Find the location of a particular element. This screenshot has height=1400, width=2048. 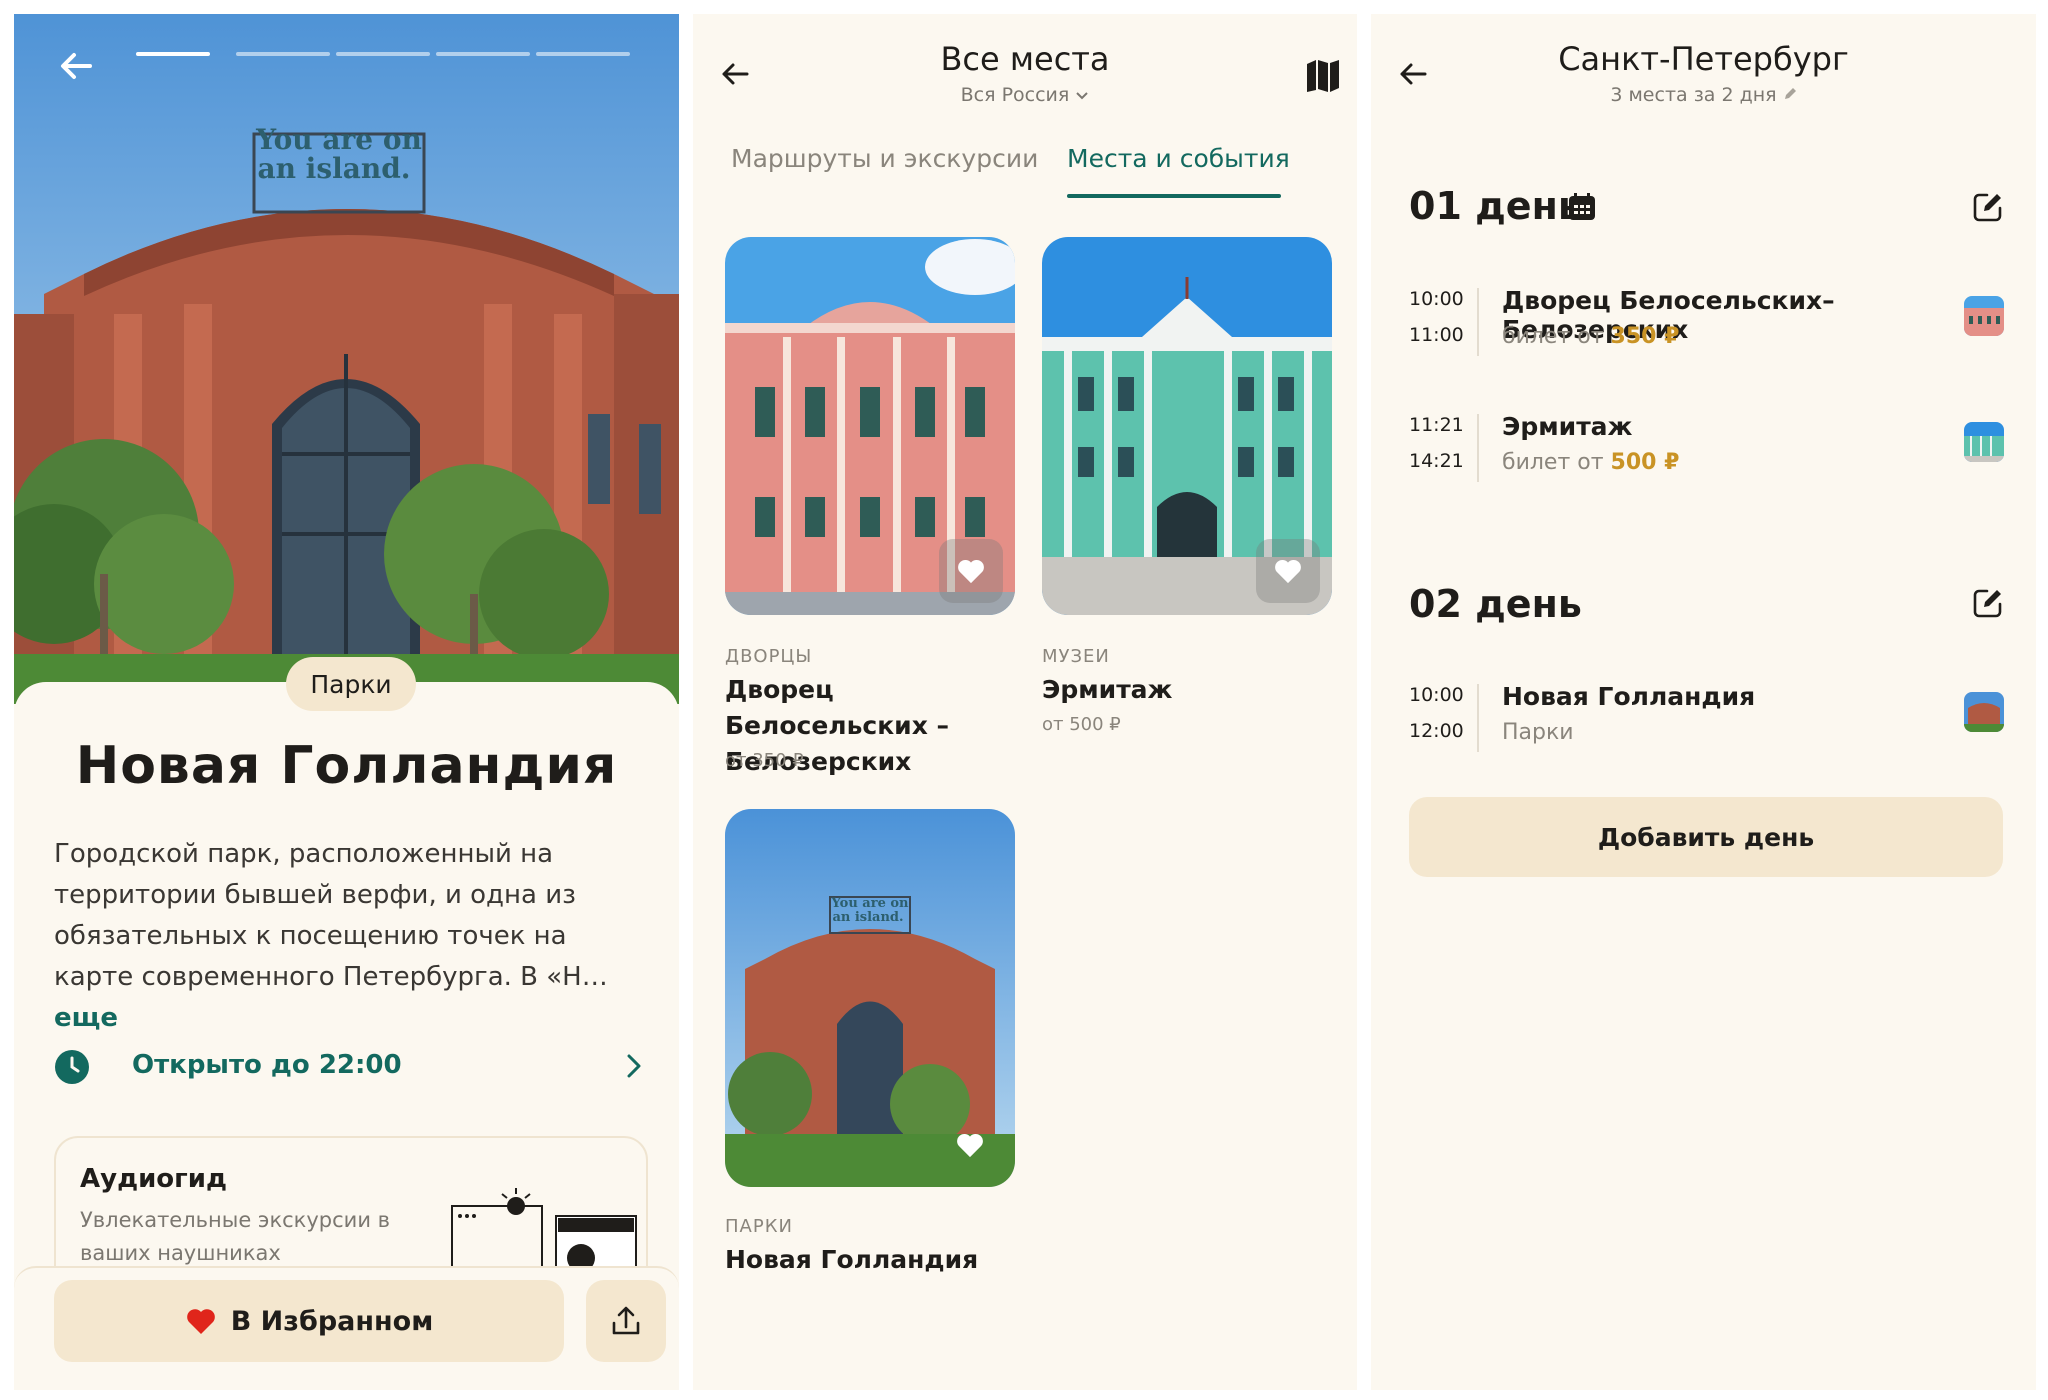

card-title: Новая Голландия is located at coordinates (870, 1260).